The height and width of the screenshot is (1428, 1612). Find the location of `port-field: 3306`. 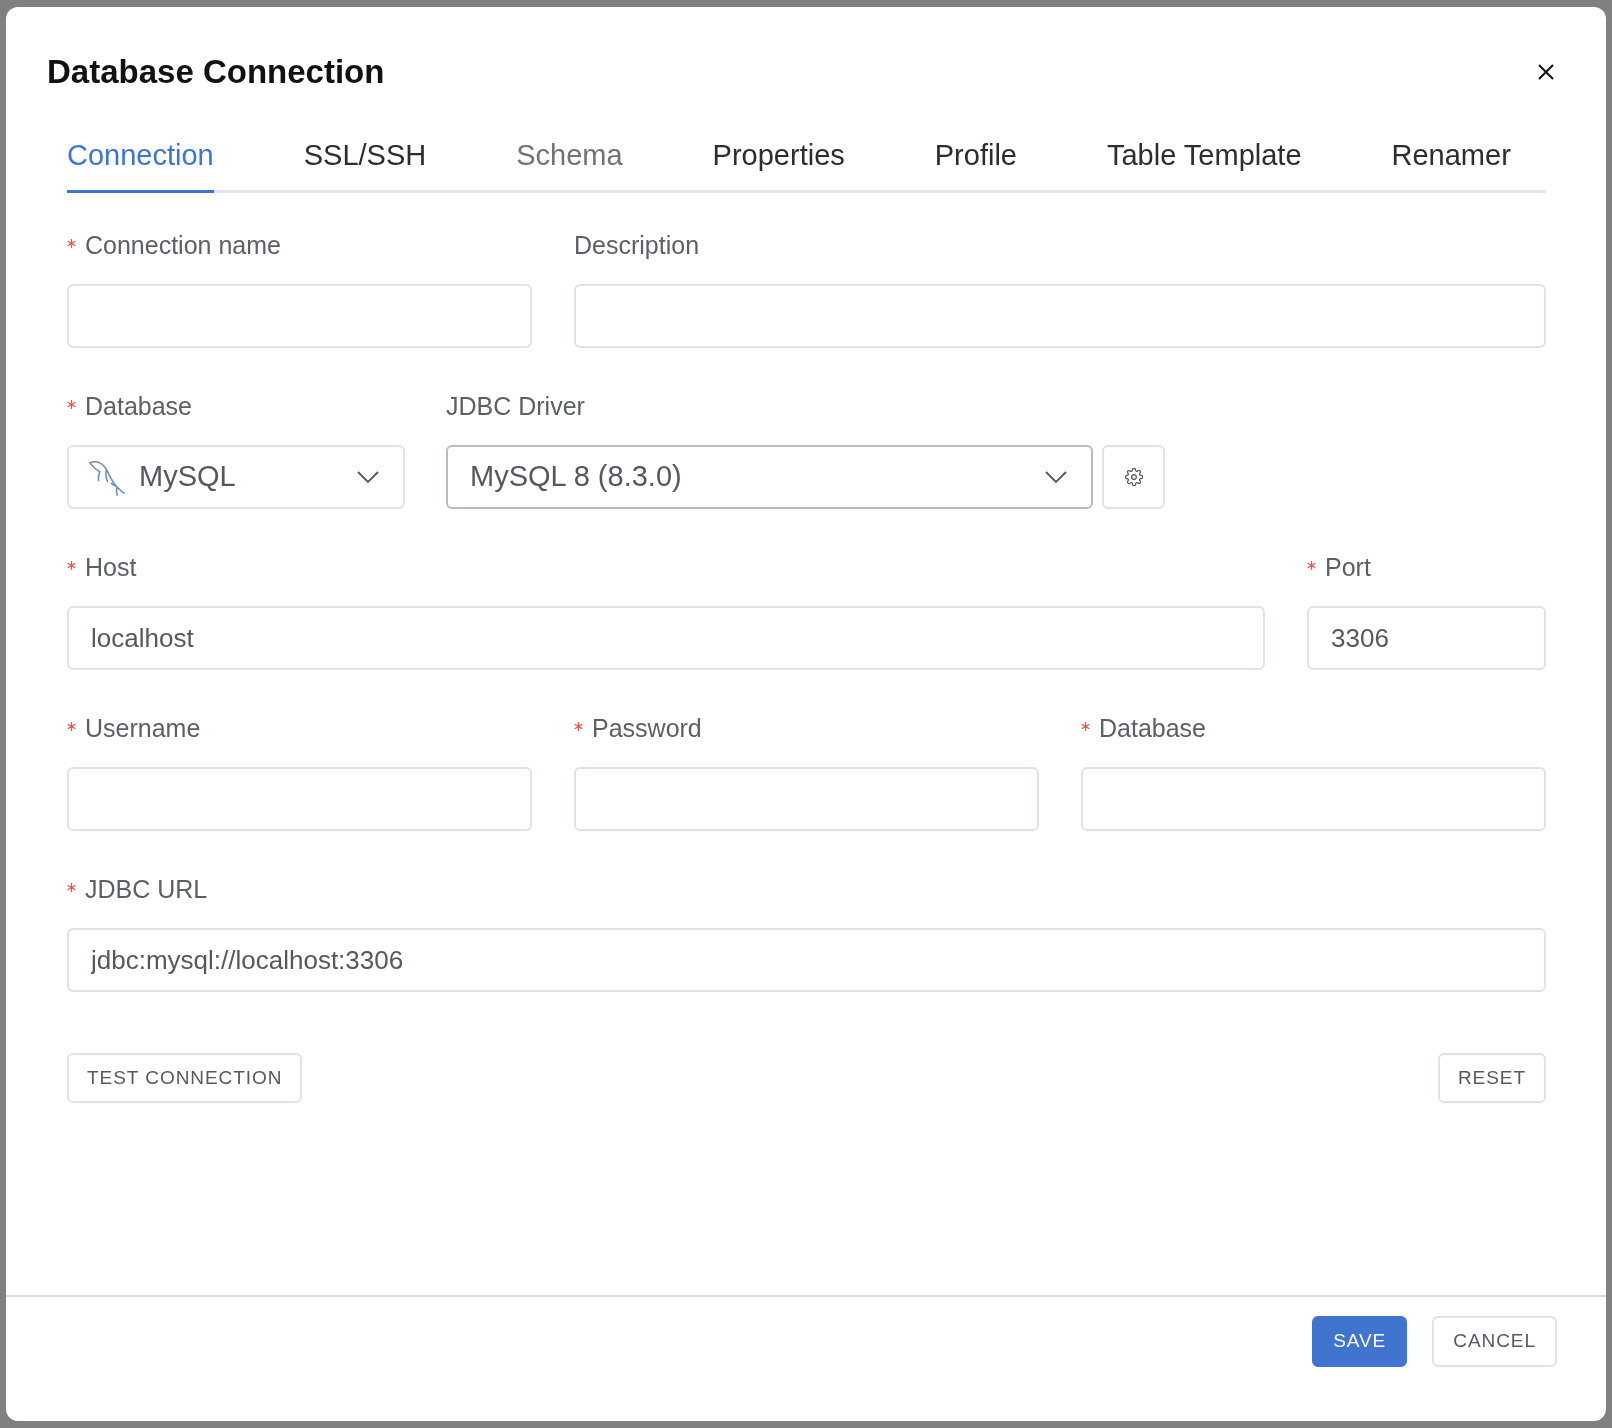

port-field: 3306 is located at coordinates (1426, 638).